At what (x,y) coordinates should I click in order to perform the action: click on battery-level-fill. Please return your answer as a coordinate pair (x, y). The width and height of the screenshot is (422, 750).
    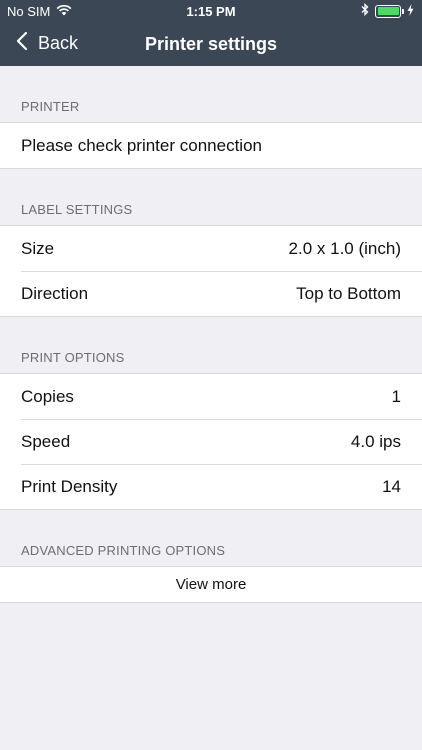
    Looking at the image, I should click on (388, 11).